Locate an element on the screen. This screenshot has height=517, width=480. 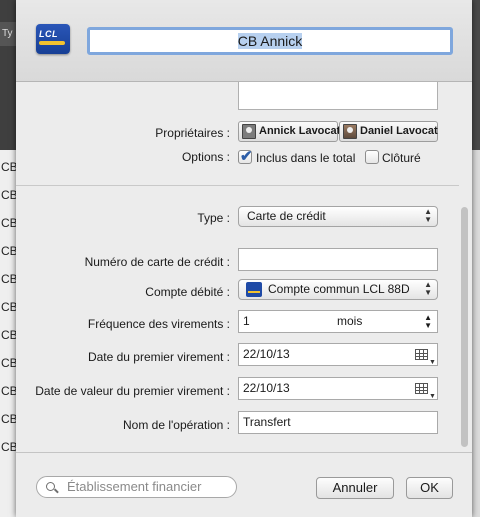
scrollbar-thumb is located at coordinates (464, 327).